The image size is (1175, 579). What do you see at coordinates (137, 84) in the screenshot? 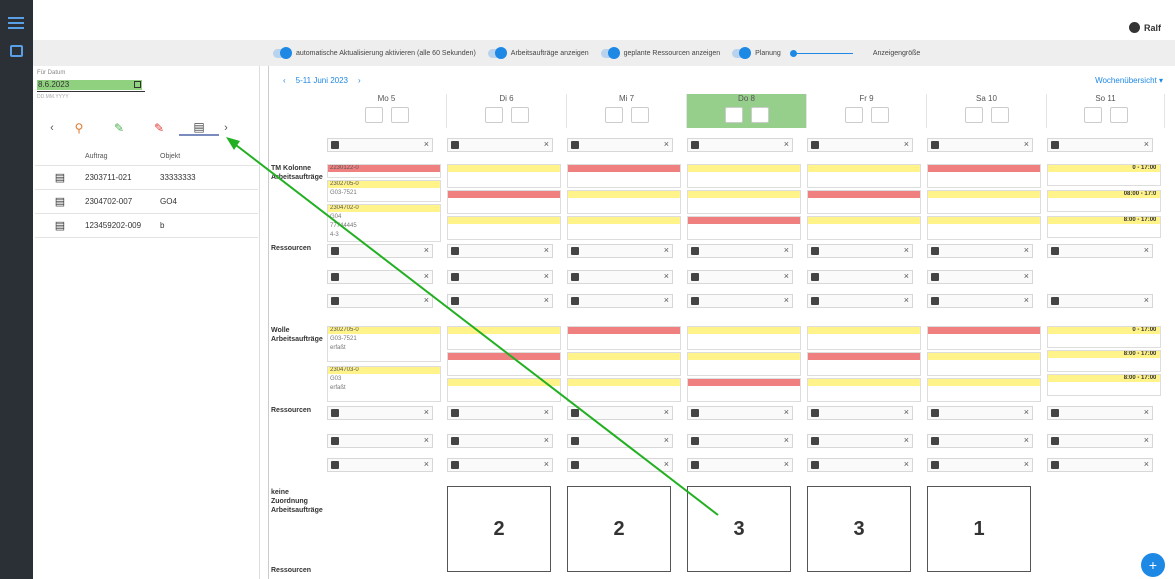
I see `calendar-picker-icon` at bounding box center [137, 84].